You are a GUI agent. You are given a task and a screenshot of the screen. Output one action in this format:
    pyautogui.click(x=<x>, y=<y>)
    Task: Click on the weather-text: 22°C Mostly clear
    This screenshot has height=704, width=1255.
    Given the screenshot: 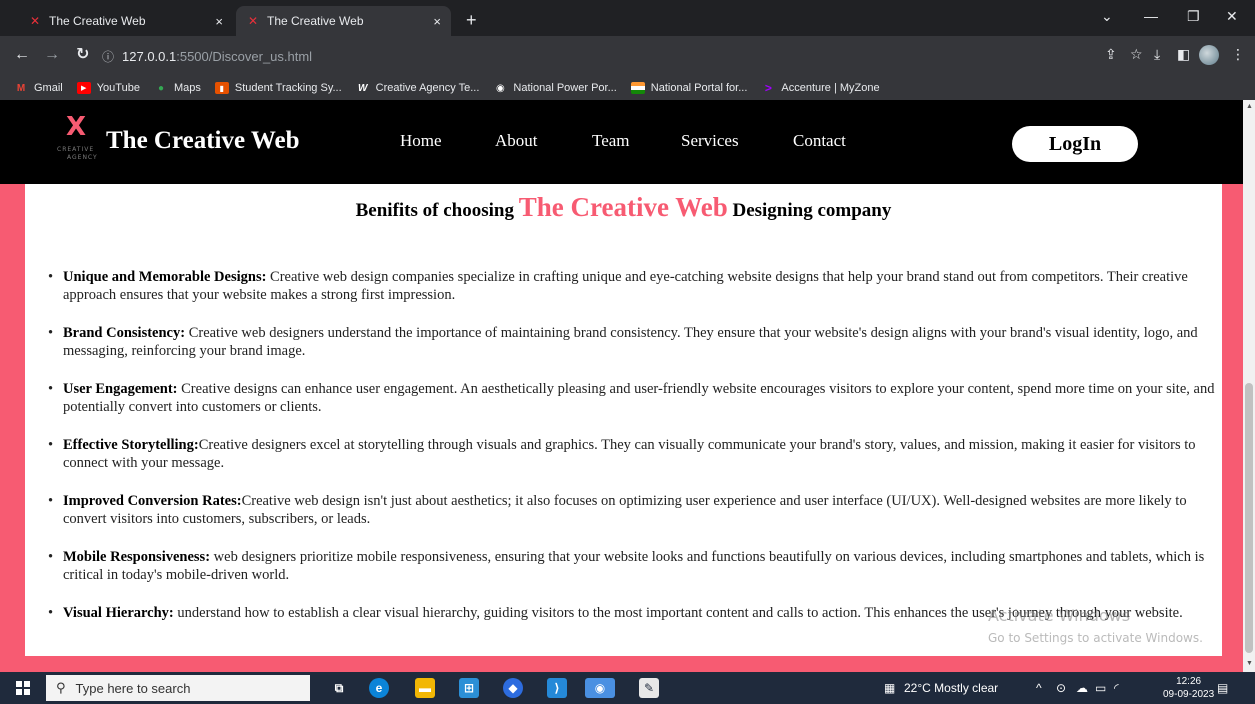 What is the action you would take?
    pyautogui.click(x=951, y=688)
    